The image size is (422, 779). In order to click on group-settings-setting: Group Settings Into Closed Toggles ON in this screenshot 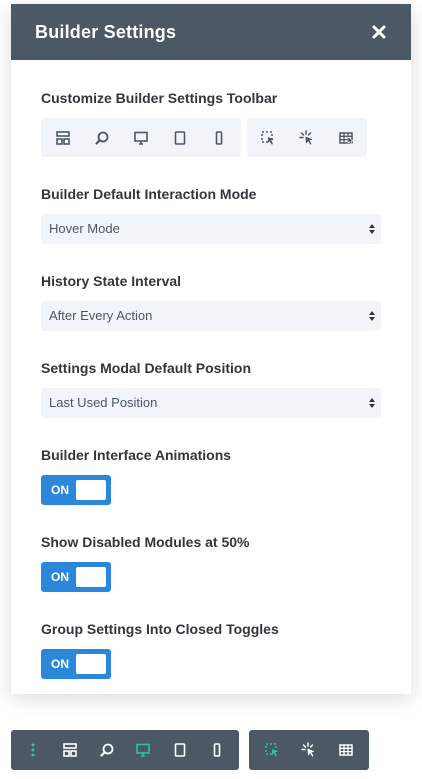, I will do `click(211, 650)`.